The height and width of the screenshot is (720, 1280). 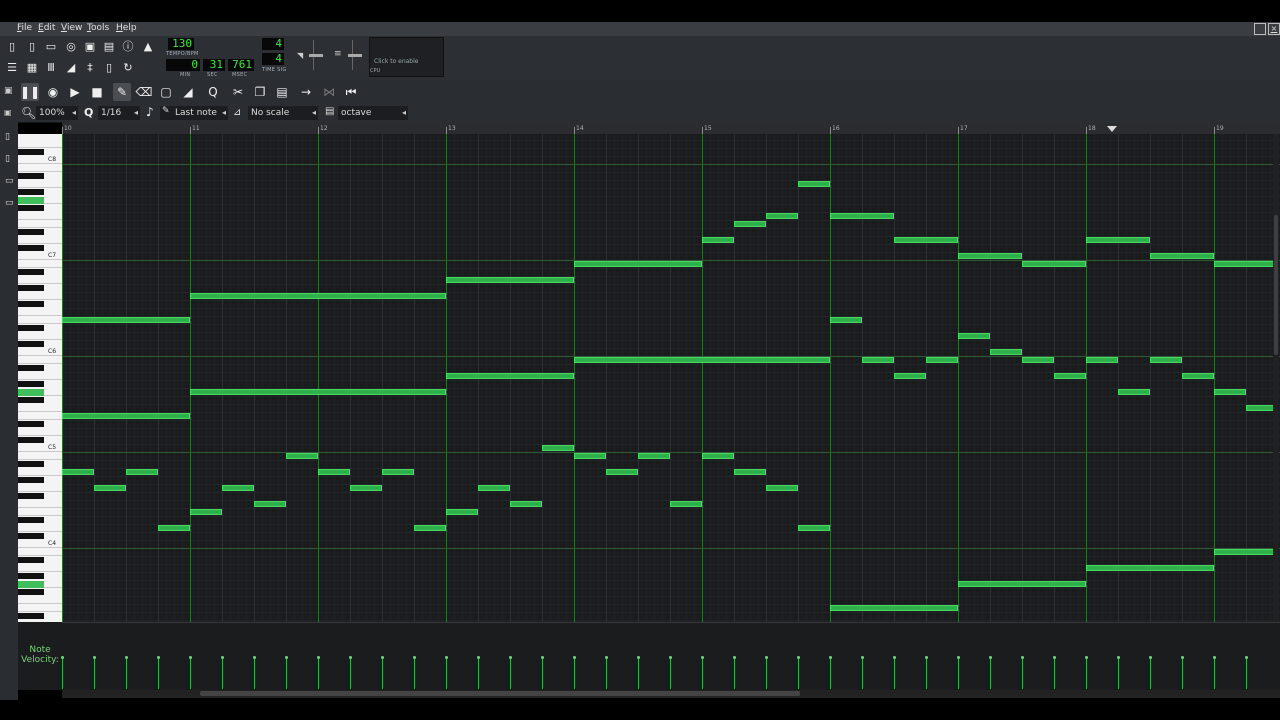 What do you see at coordinates (46, 28) in the screenshot?
I see `menu-edit: Edit` at bounding box center [46, 28].